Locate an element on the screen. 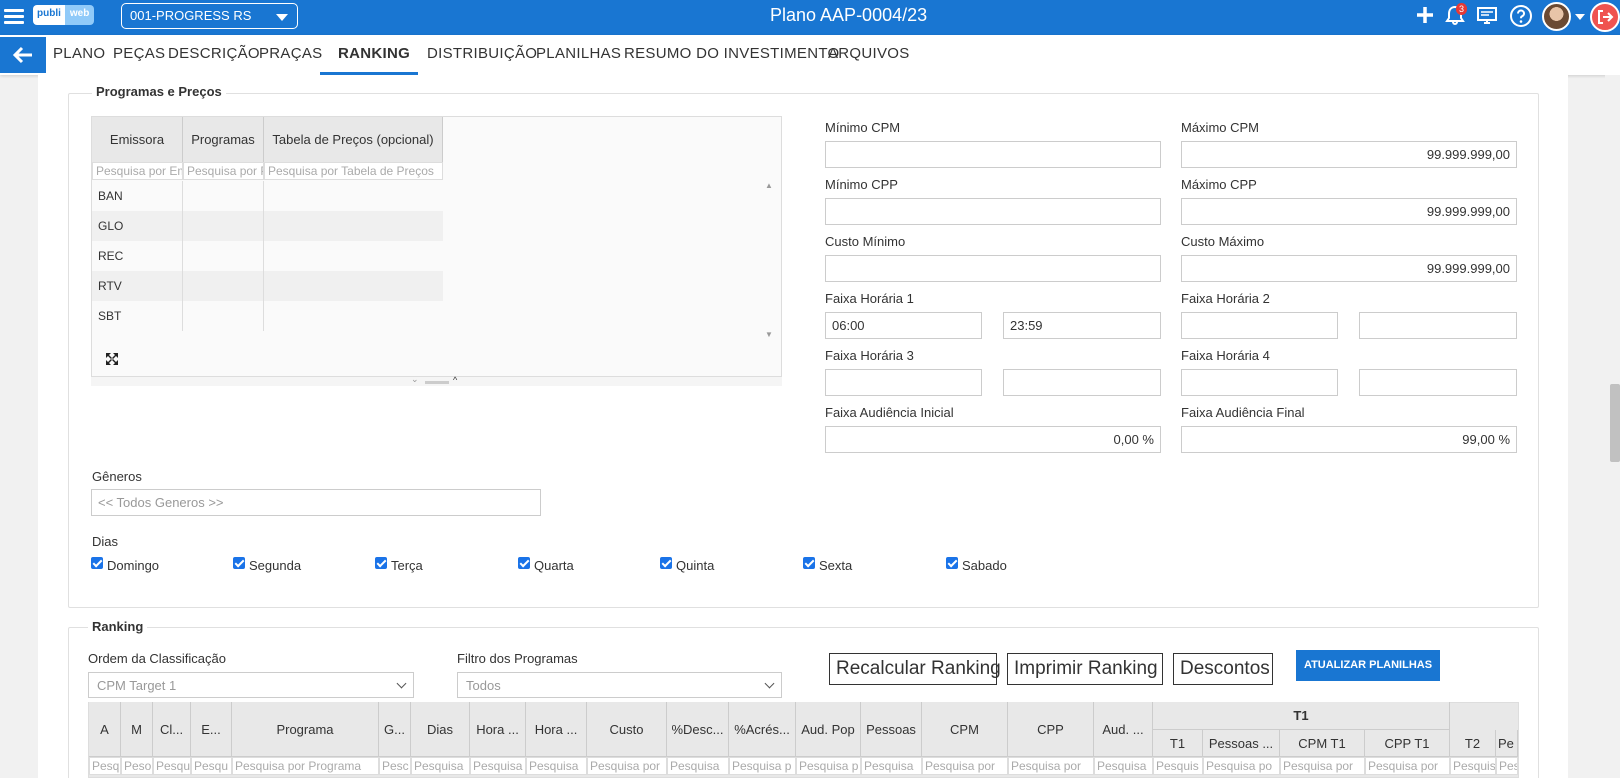  col-cpp: CPP is located at coordinates (1051, 729).